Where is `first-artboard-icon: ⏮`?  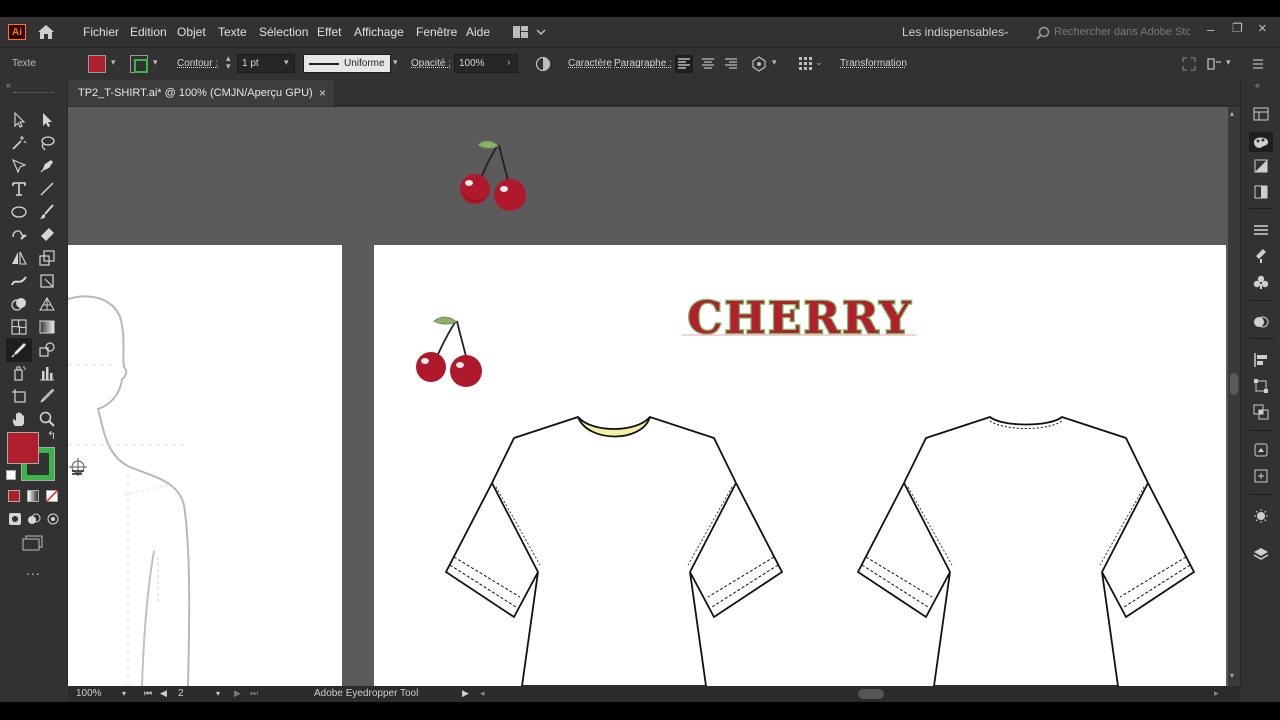
first-artboard-icon: ⏮ is located at coordinates (148, 693).